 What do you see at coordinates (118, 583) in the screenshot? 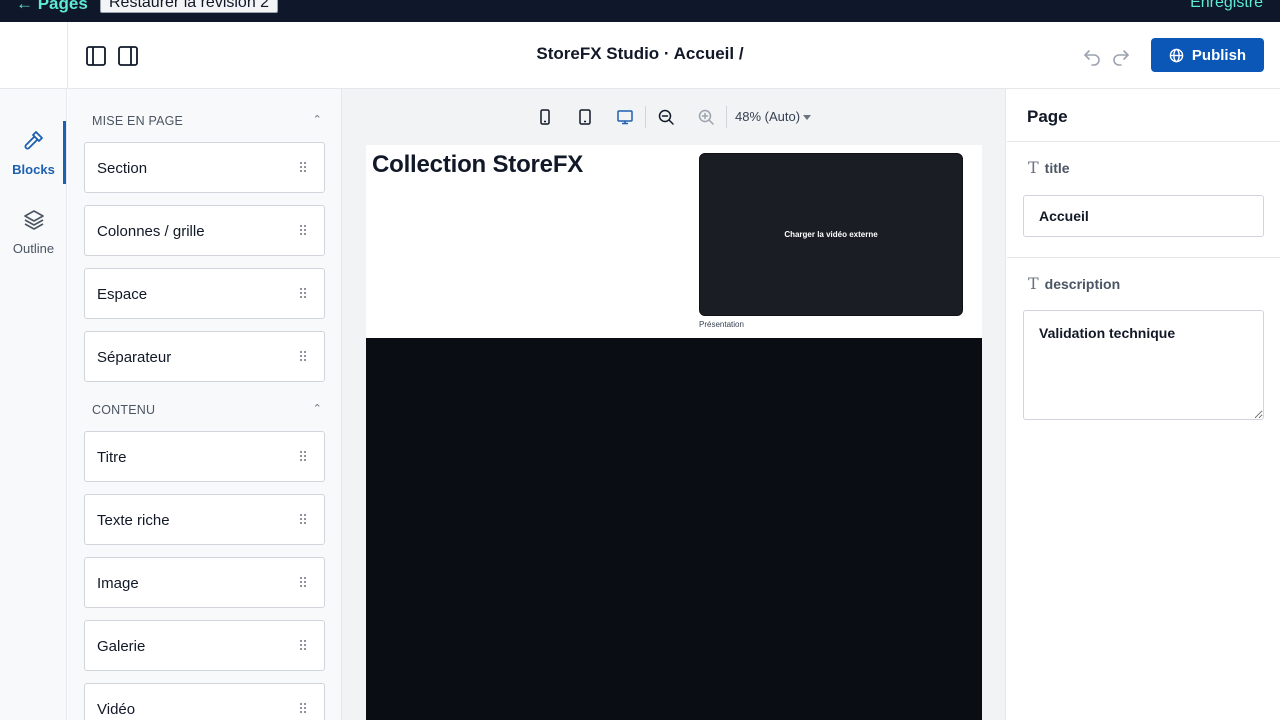
I see `block-label: Image` at bounding box center [118, 583].